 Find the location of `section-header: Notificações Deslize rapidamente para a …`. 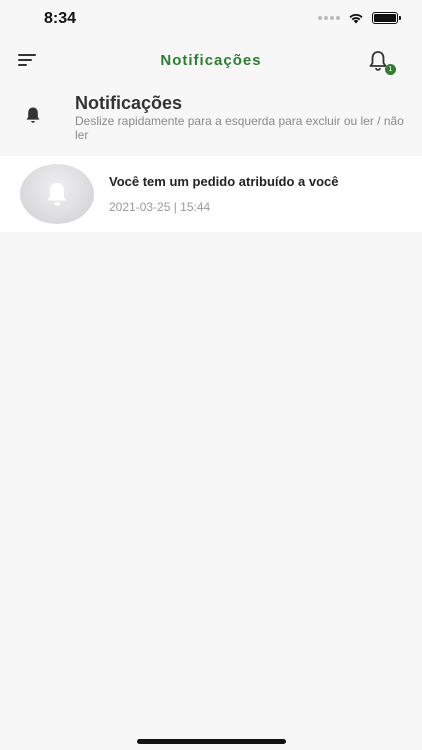

section-header: Notificações Deslize rapidamente para a … is located at coordinates (211, 118).